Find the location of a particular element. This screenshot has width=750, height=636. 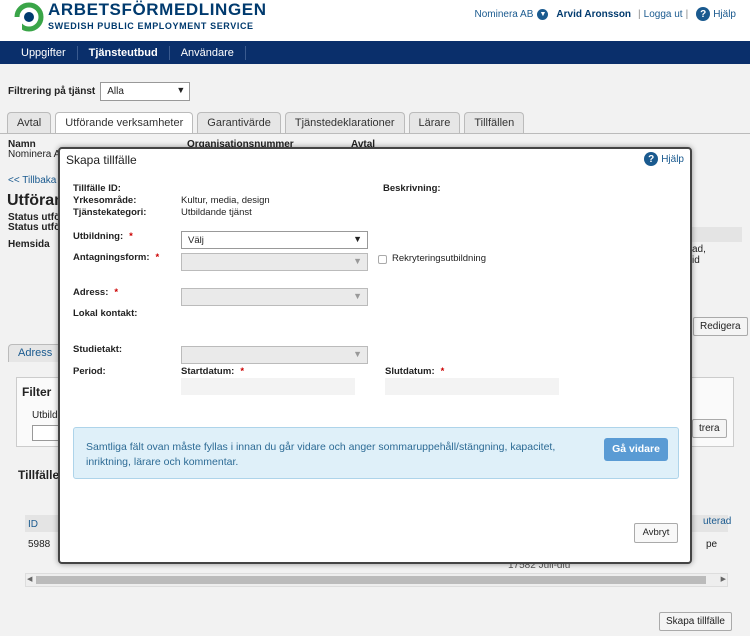

continue-button: Gå vidare is located at coordinates (636, 449).